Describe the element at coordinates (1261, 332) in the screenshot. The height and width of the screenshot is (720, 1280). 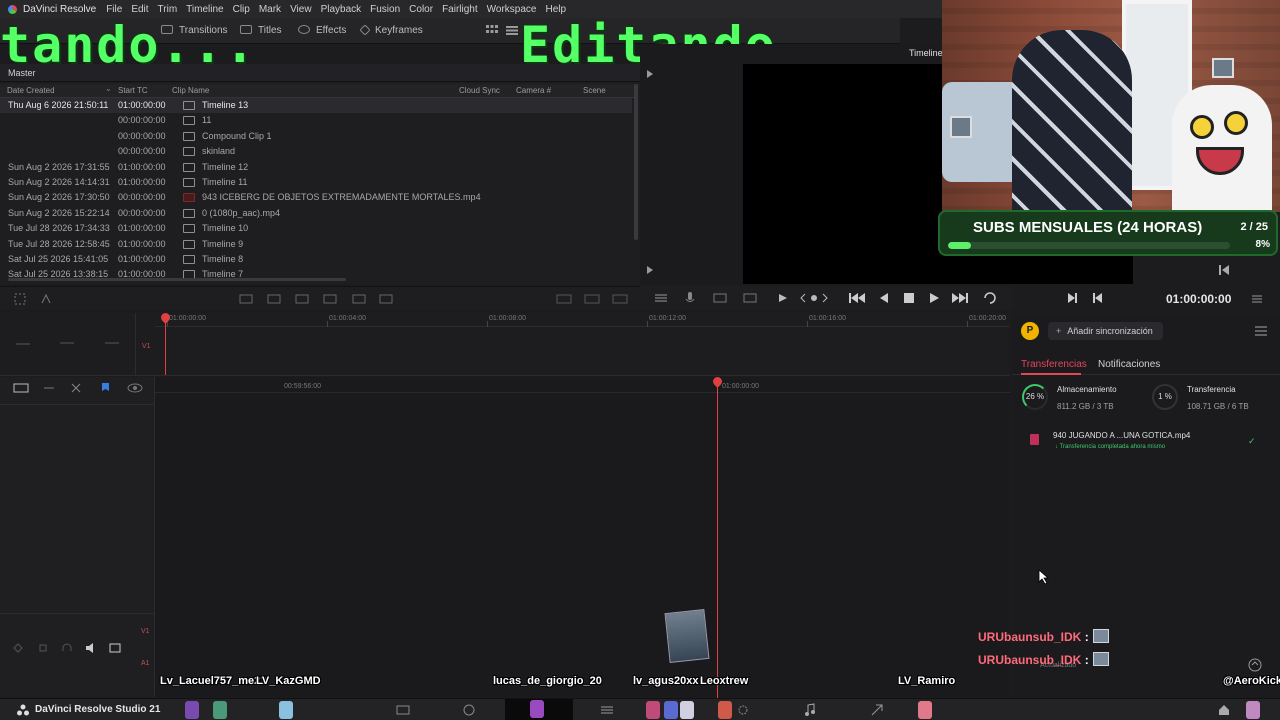
I see `panel-menu-icon` at that location.